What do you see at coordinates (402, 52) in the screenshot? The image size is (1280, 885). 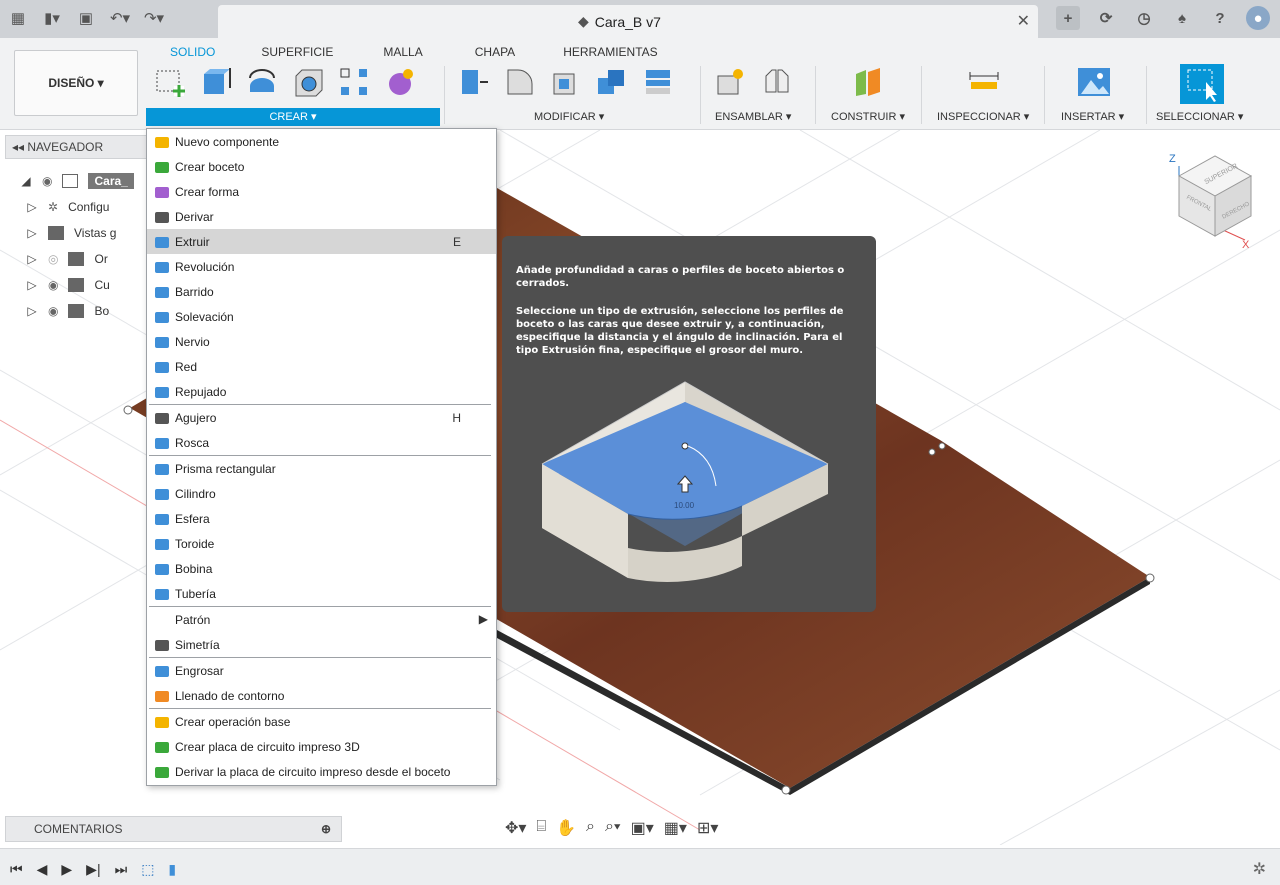 I see `tab-malla: MALLA` at bounding box center [402, 52].